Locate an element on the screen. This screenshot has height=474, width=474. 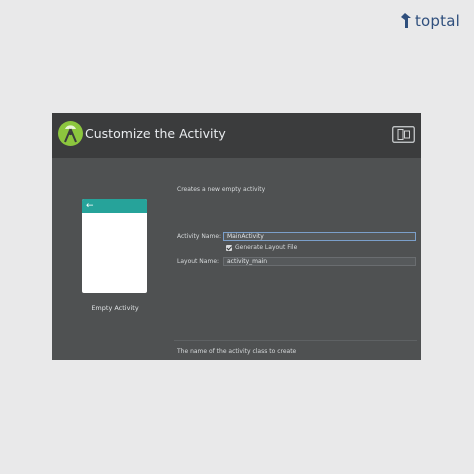
device-layout-icon is located at coordinates (403, 134).